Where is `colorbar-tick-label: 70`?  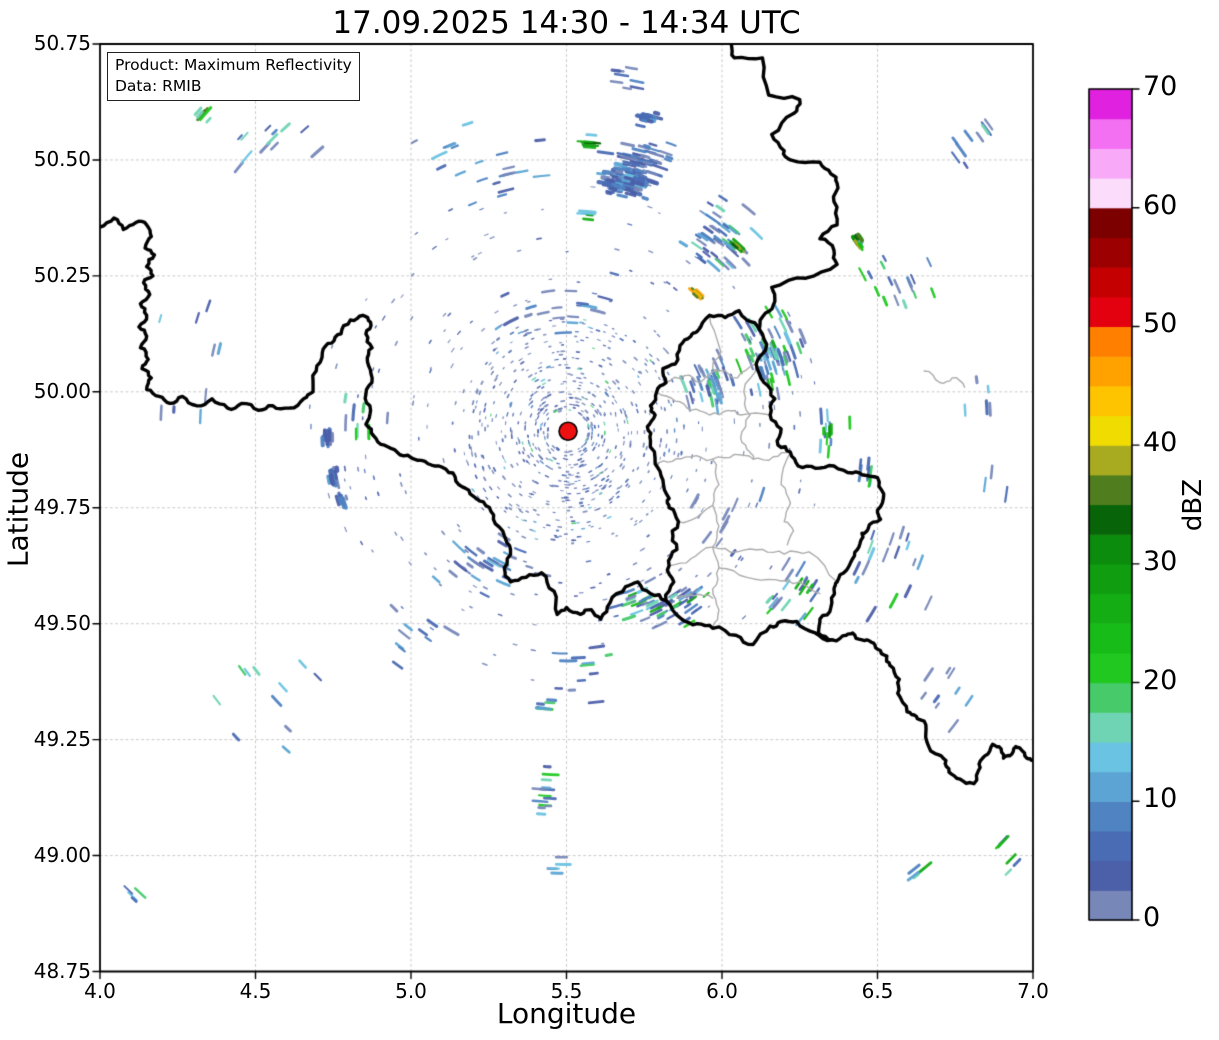
colorbar-tick-label: 70 is located at coordinates (1160, 86).